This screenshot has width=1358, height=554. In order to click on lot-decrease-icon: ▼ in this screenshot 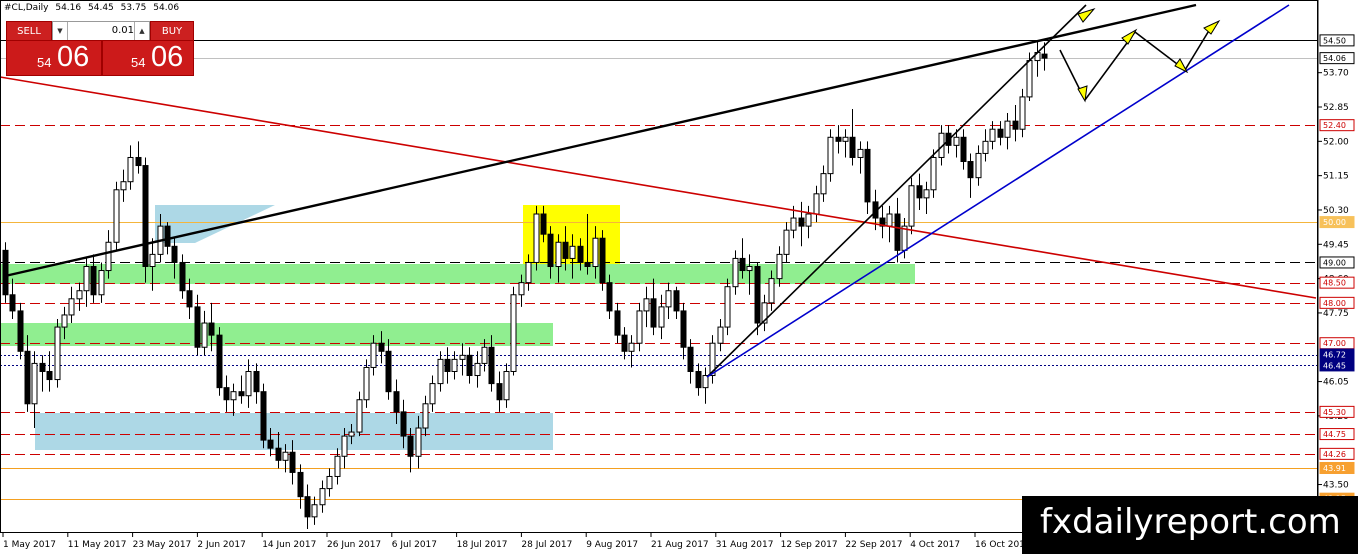, I will do `click(60, 31)`.